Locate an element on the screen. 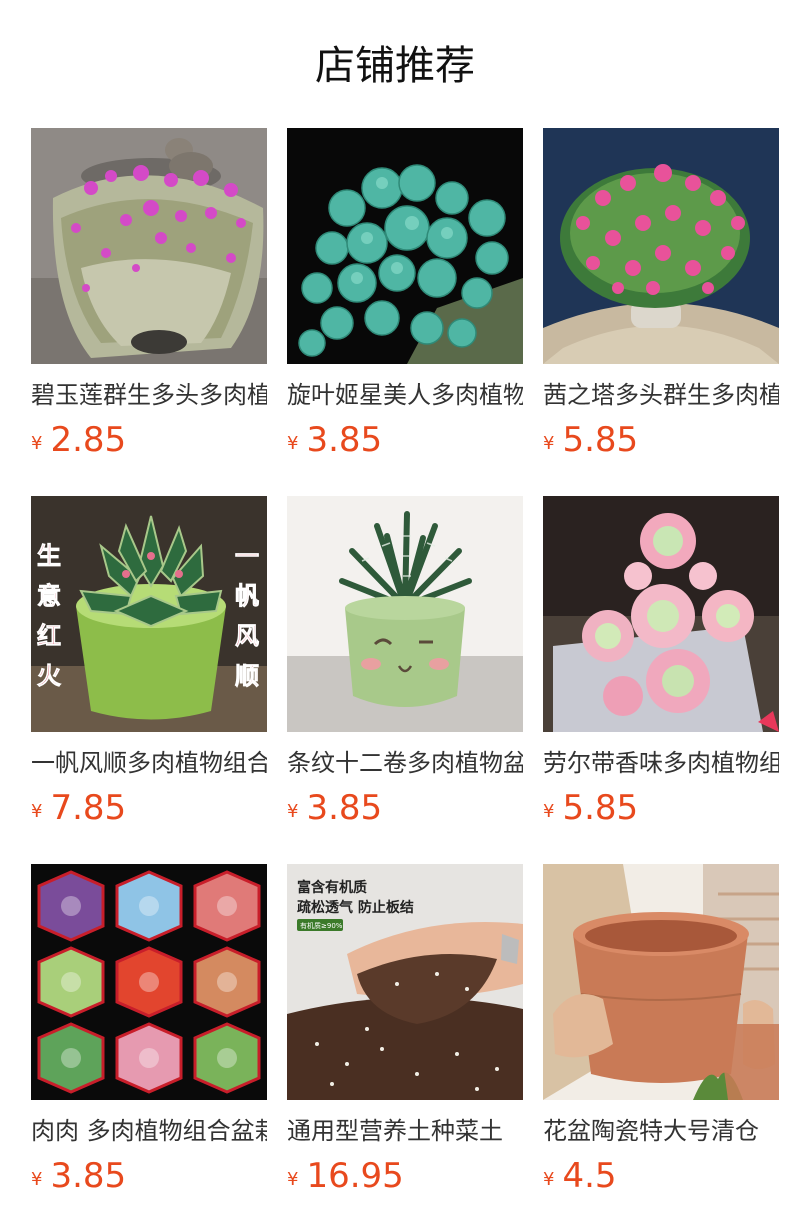 This screenshot has height=1232, width=790. price-amount: 7.85 is located at coordinates (88, 808).